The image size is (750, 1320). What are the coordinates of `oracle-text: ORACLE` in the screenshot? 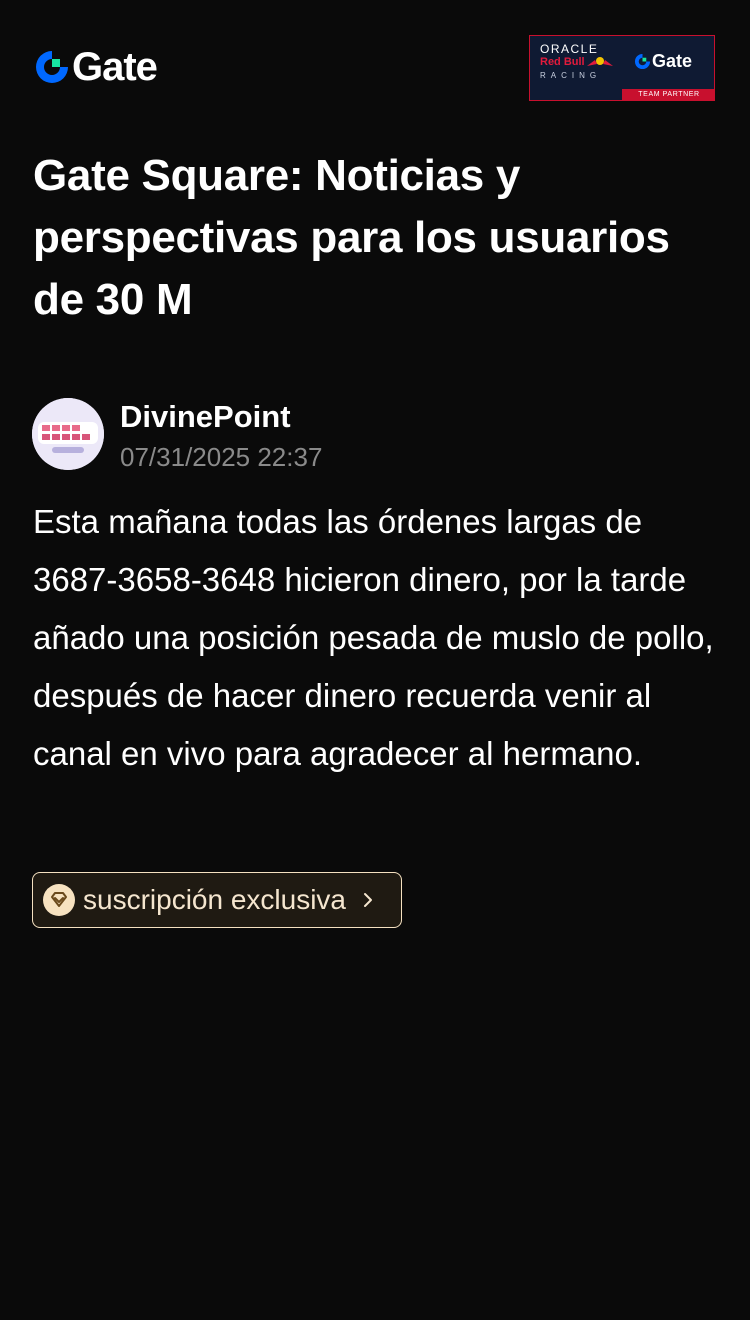 It's located at (569, 49).